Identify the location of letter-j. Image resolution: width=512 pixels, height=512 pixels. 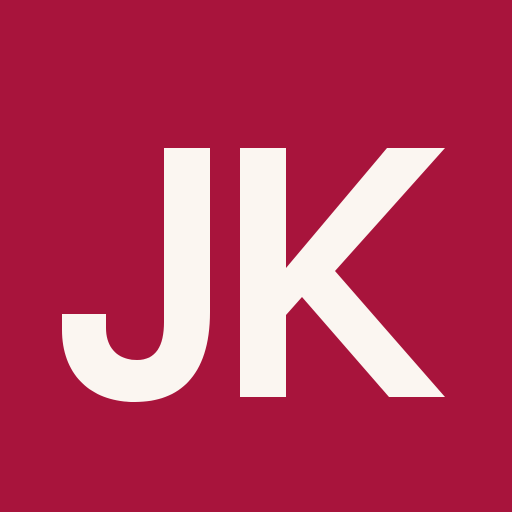
(136, 275).